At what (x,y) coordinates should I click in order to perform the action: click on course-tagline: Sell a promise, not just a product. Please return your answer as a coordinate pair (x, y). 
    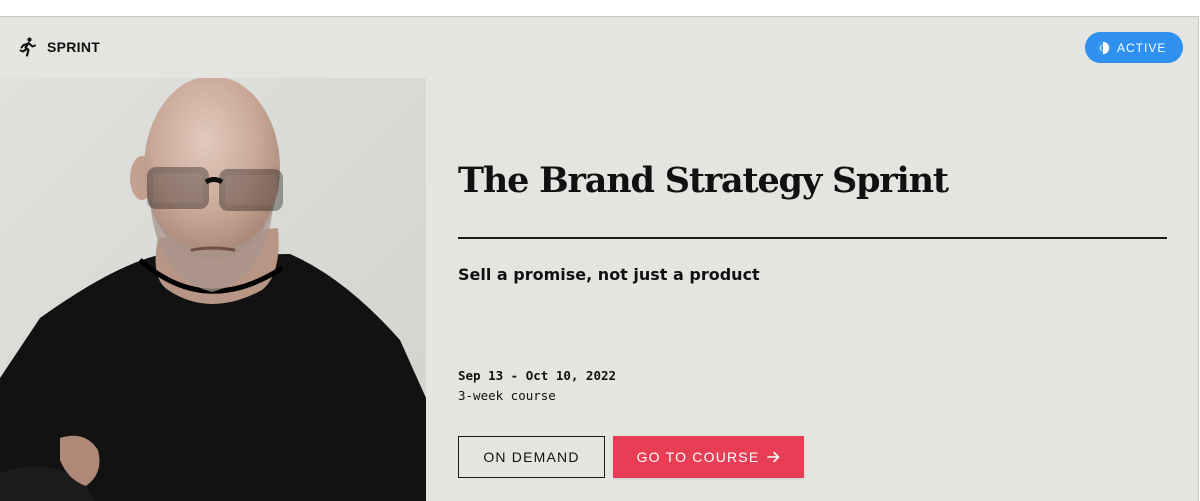
    Looking at the image, I should click on (609, 274).